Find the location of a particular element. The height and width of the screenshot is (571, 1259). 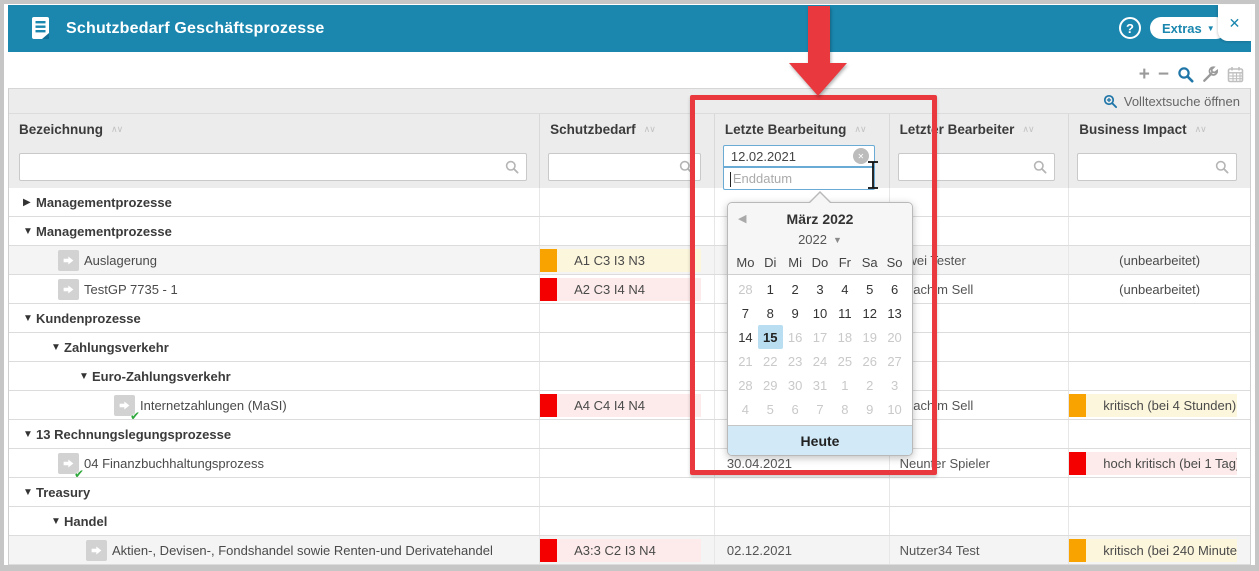

year-select: 2022 ▼ is located at coordinates (820, 239).